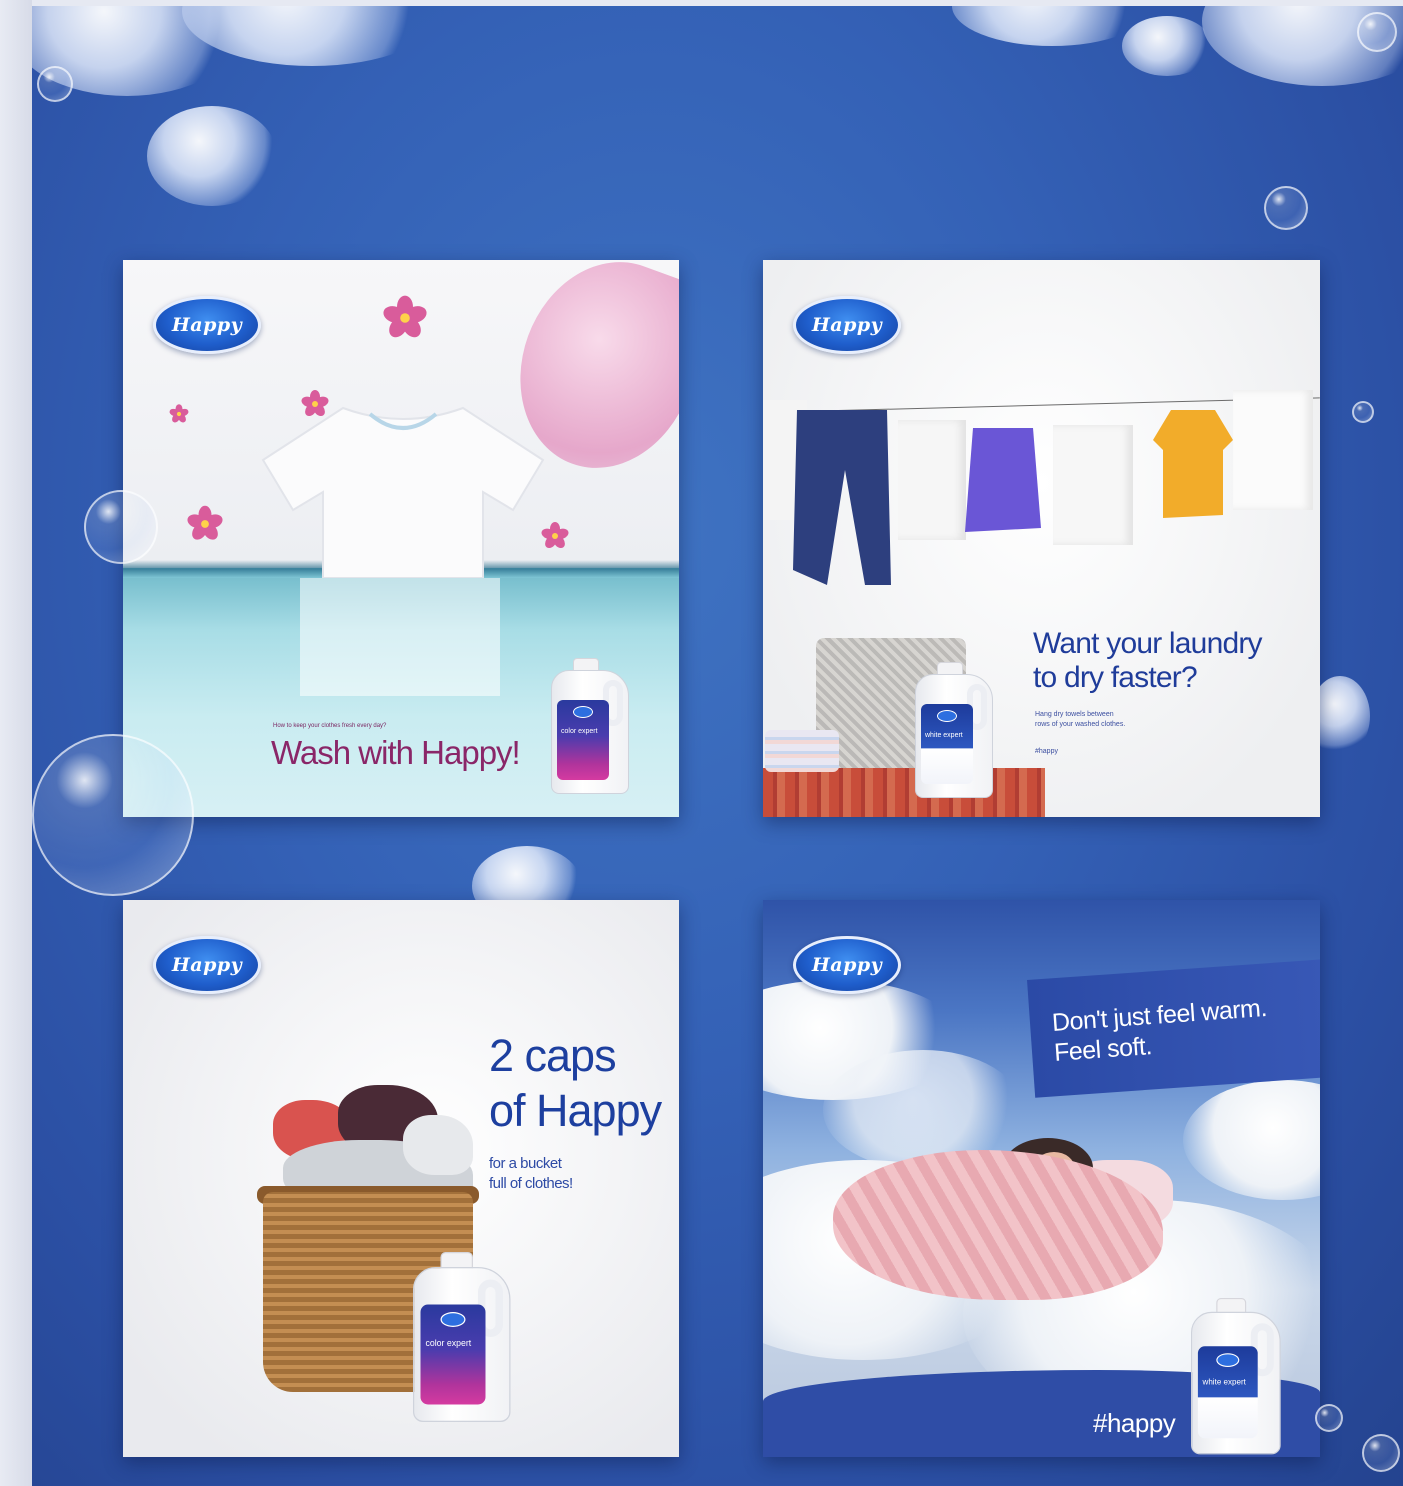  Describe the element at coordinates (438, 1145) in the screenshot. I see `clothes-pile-image` at that location.